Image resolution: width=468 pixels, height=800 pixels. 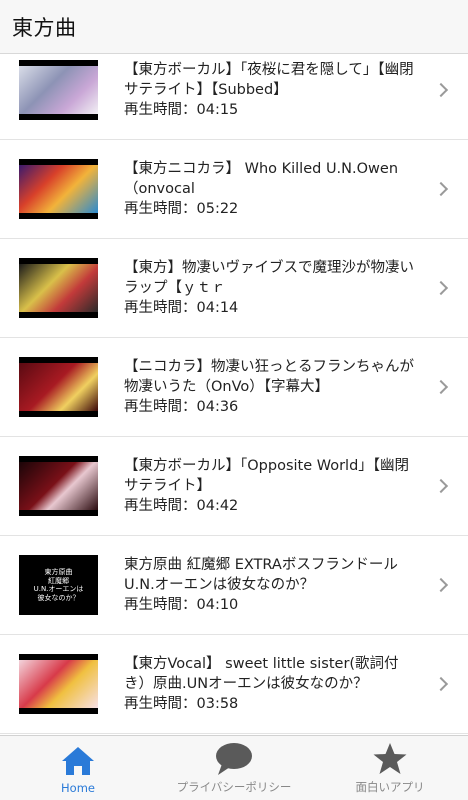 What do you see at coordinates (44, 27) in the screenshot?
I see `page-title: 東方曲` at bounding box center [44, 27].